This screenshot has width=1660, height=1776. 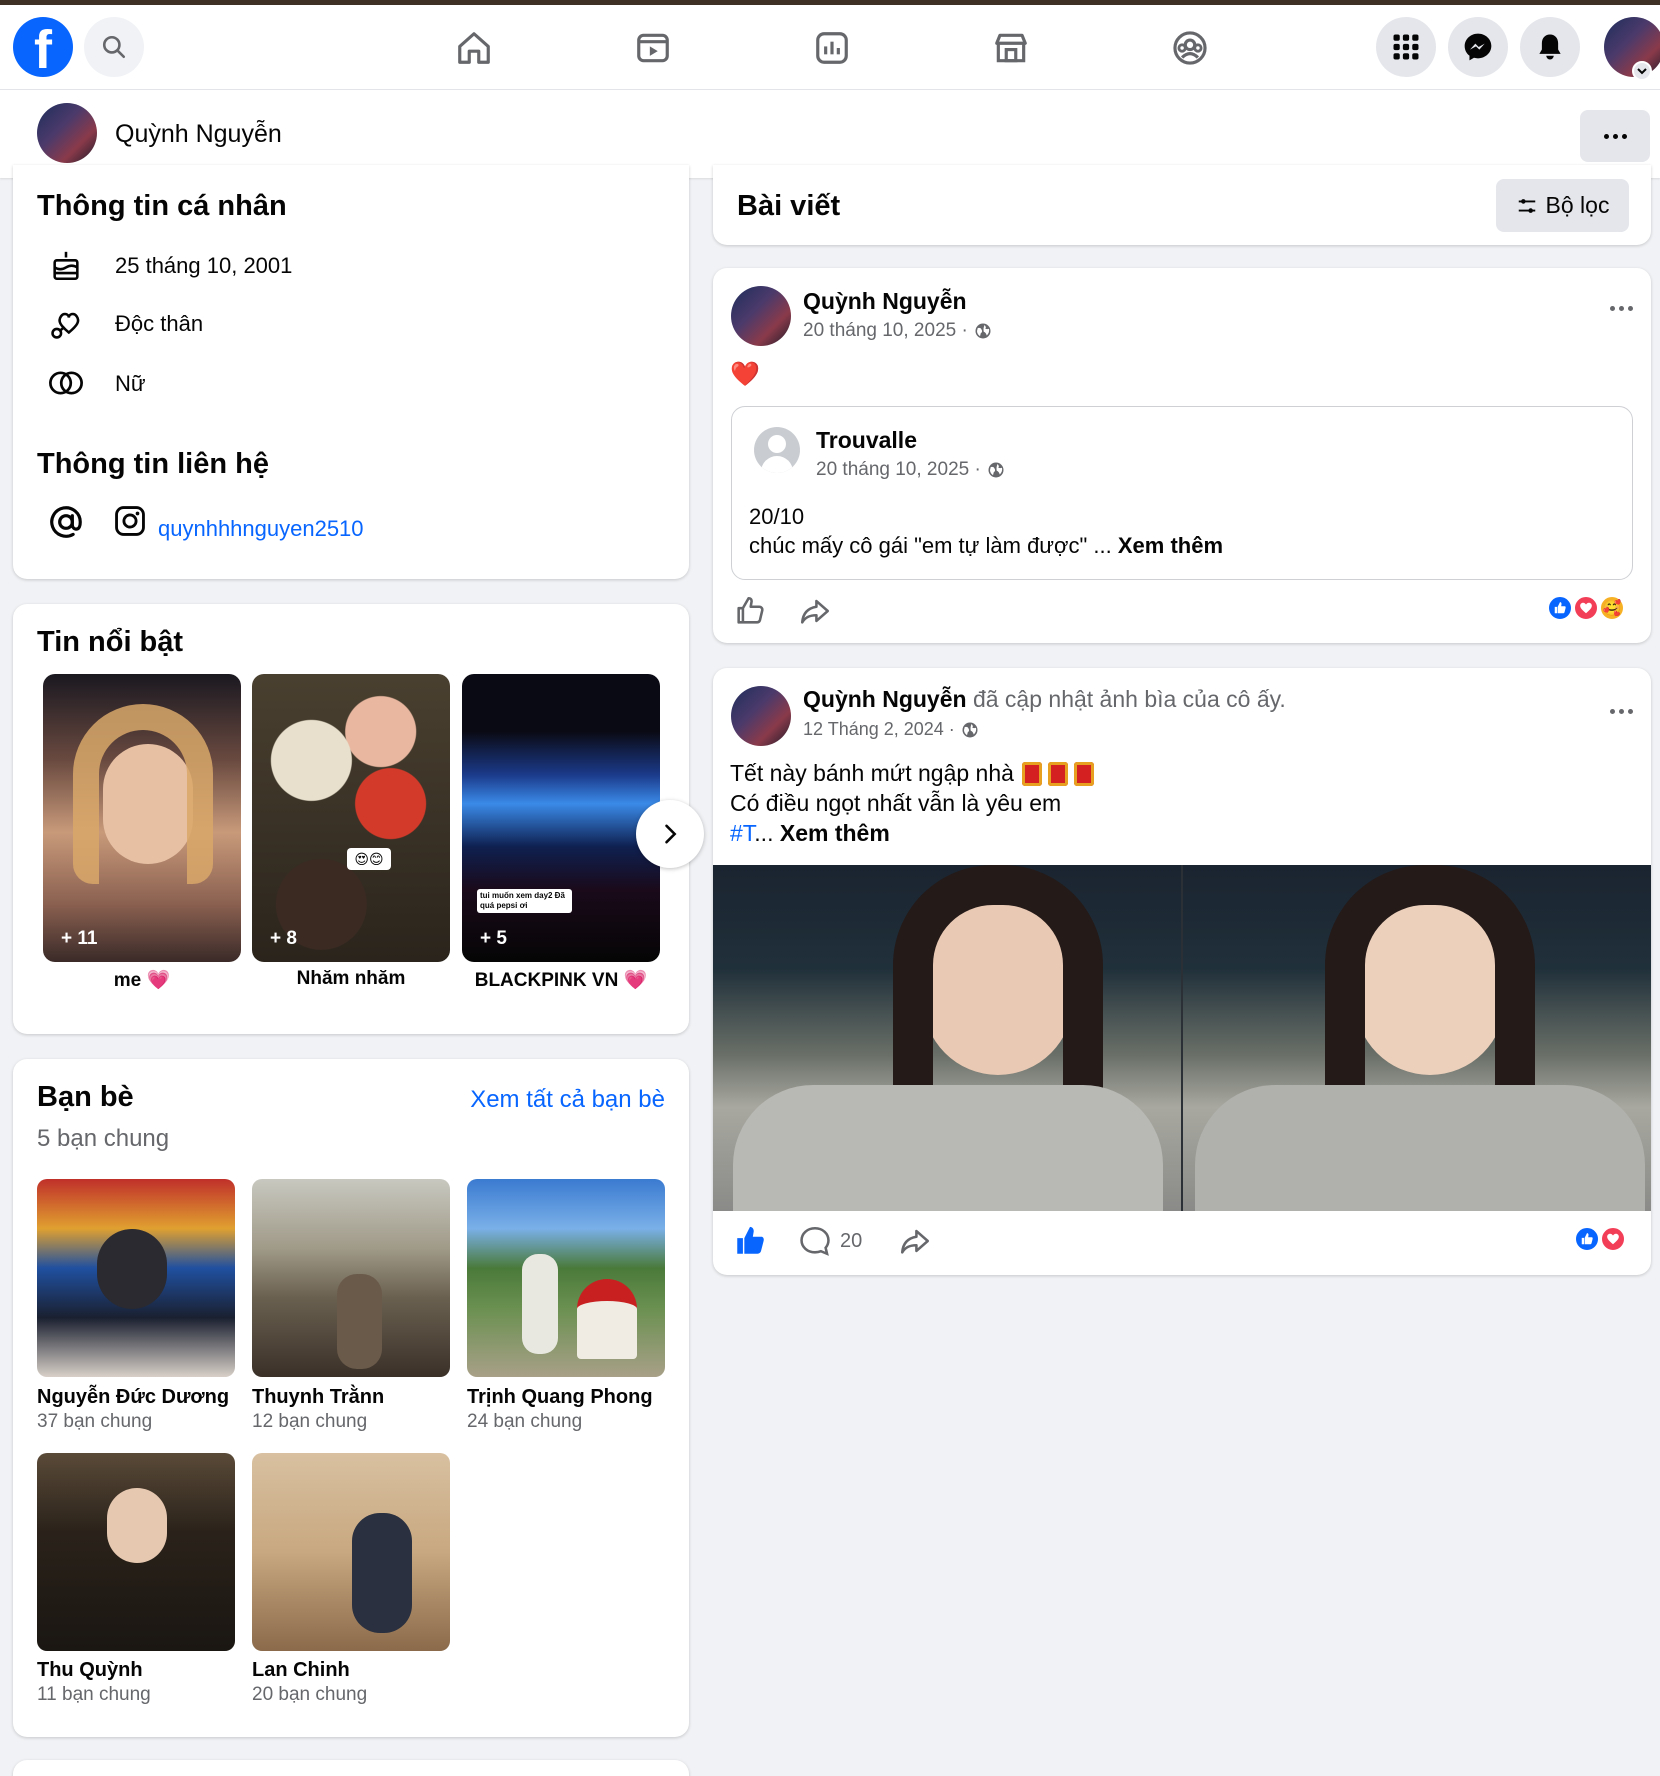 What do you see at coordinates (110, 642) in the screenshot?
I see `highlights-title: Tin nổi bật` at bounding box center [110, 642].